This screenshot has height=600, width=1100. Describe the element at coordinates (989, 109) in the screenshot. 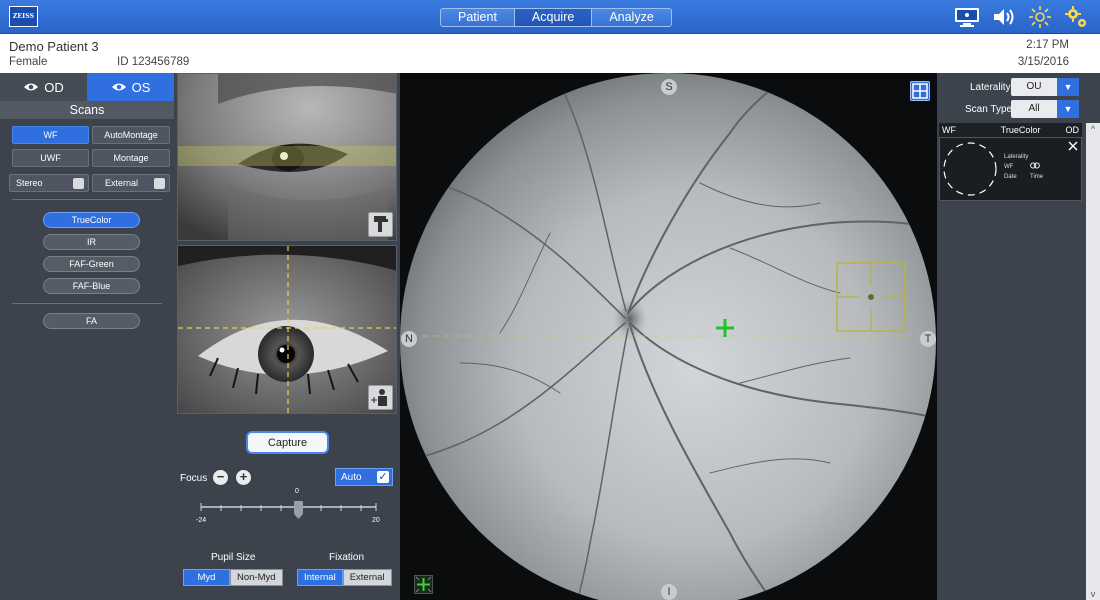

I see `scan-type-label: Scan Type` at that location.